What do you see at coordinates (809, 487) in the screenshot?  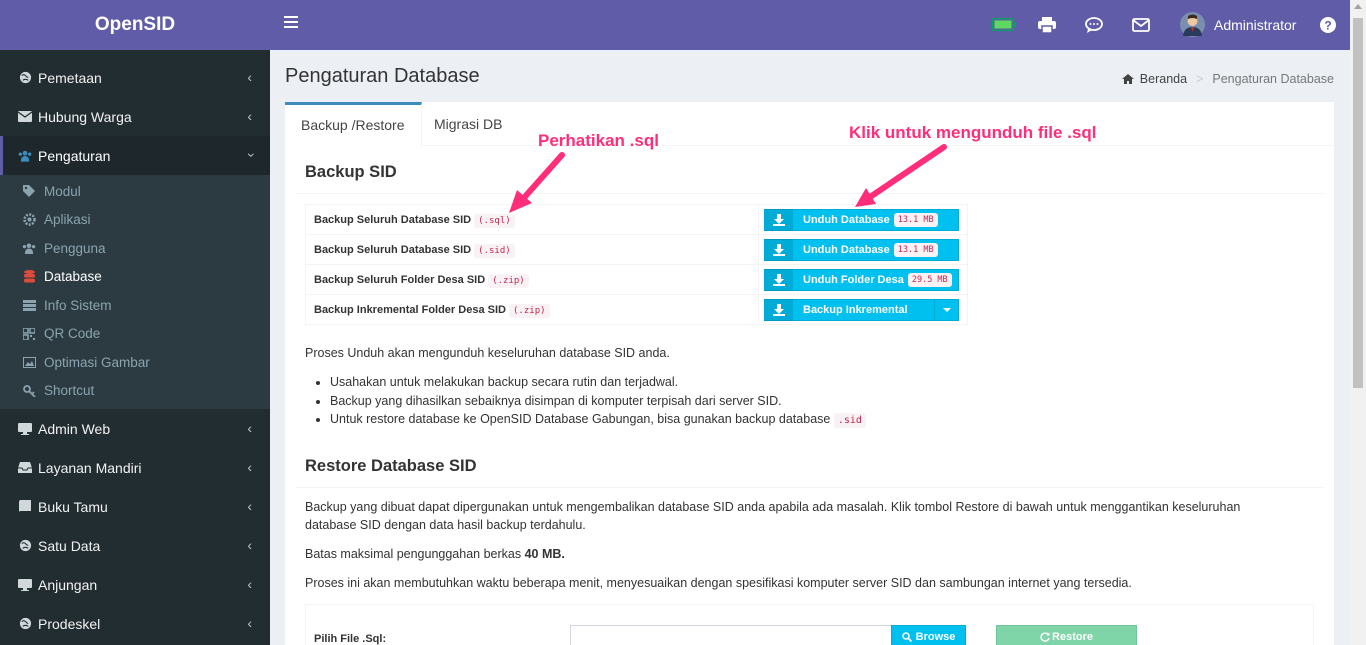 I see `divider` at bounding box center [809, 487].